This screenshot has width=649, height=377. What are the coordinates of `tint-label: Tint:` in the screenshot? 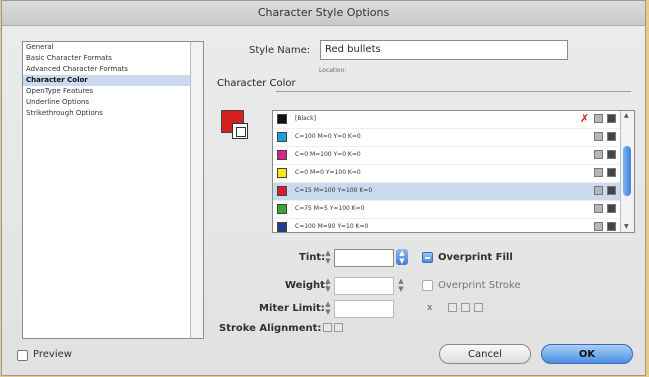 It's located at (312, 257).